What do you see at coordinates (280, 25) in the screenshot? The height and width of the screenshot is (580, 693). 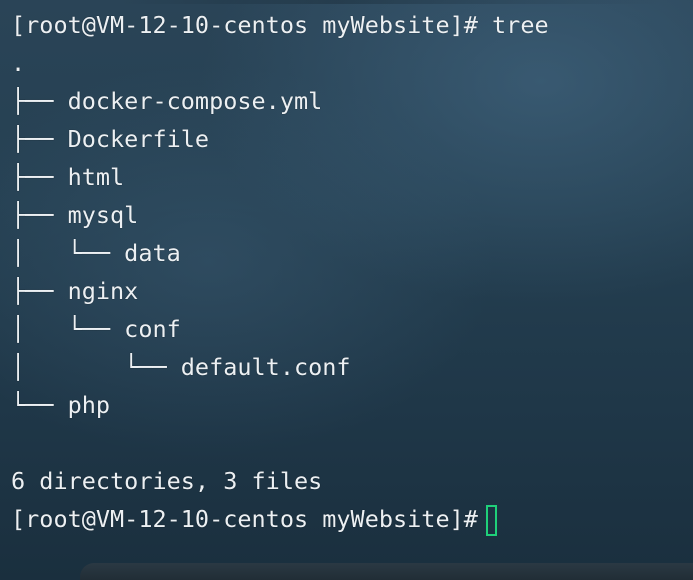 I see `command-line: [root@VM-12-10-centos myWebsite]# tree` at bounding box center [280, 25].